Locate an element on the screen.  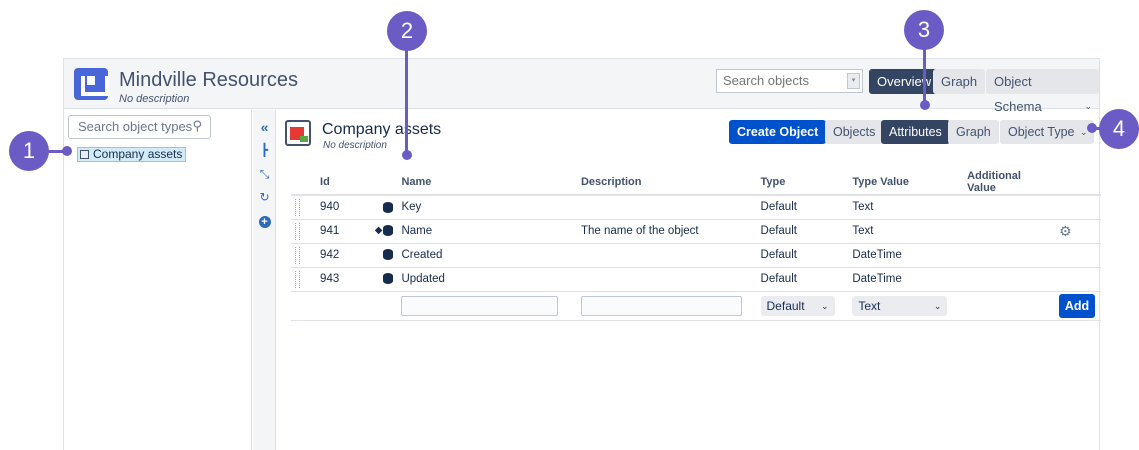
callout-4: 4 is located at coordinates (1119, 129).